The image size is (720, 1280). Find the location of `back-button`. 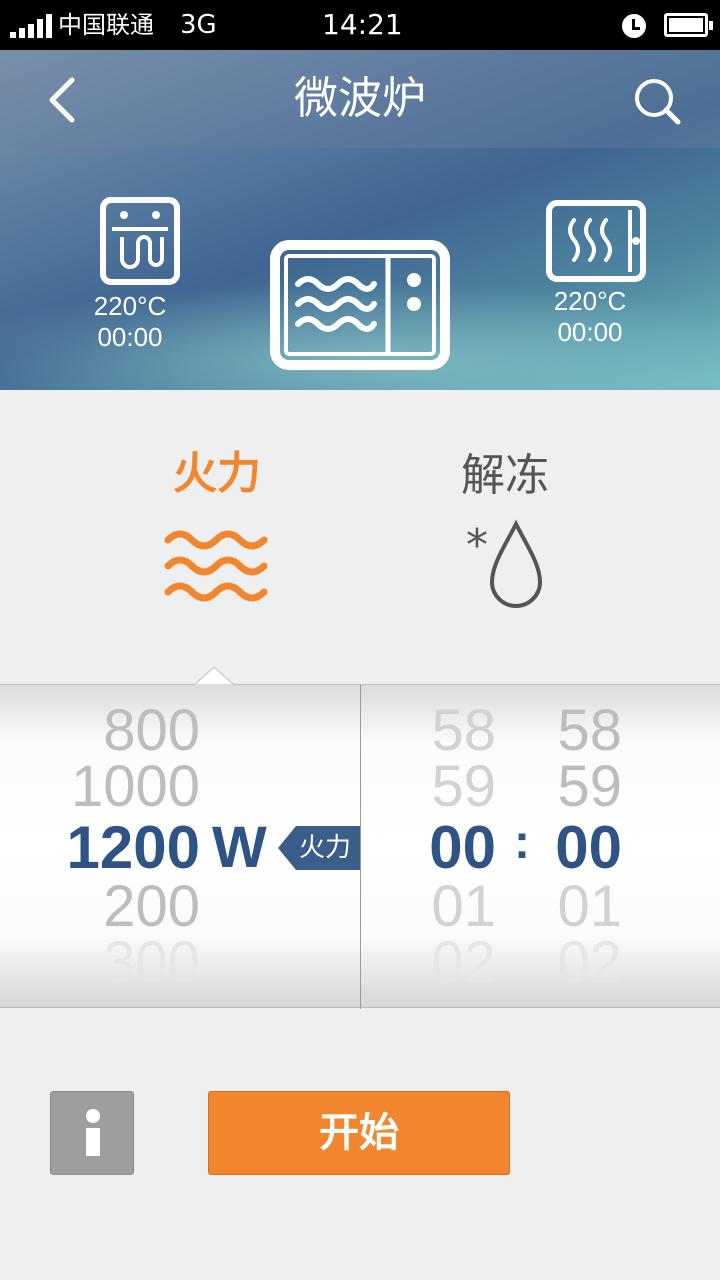

back-button is located at coordinates (62, 100).